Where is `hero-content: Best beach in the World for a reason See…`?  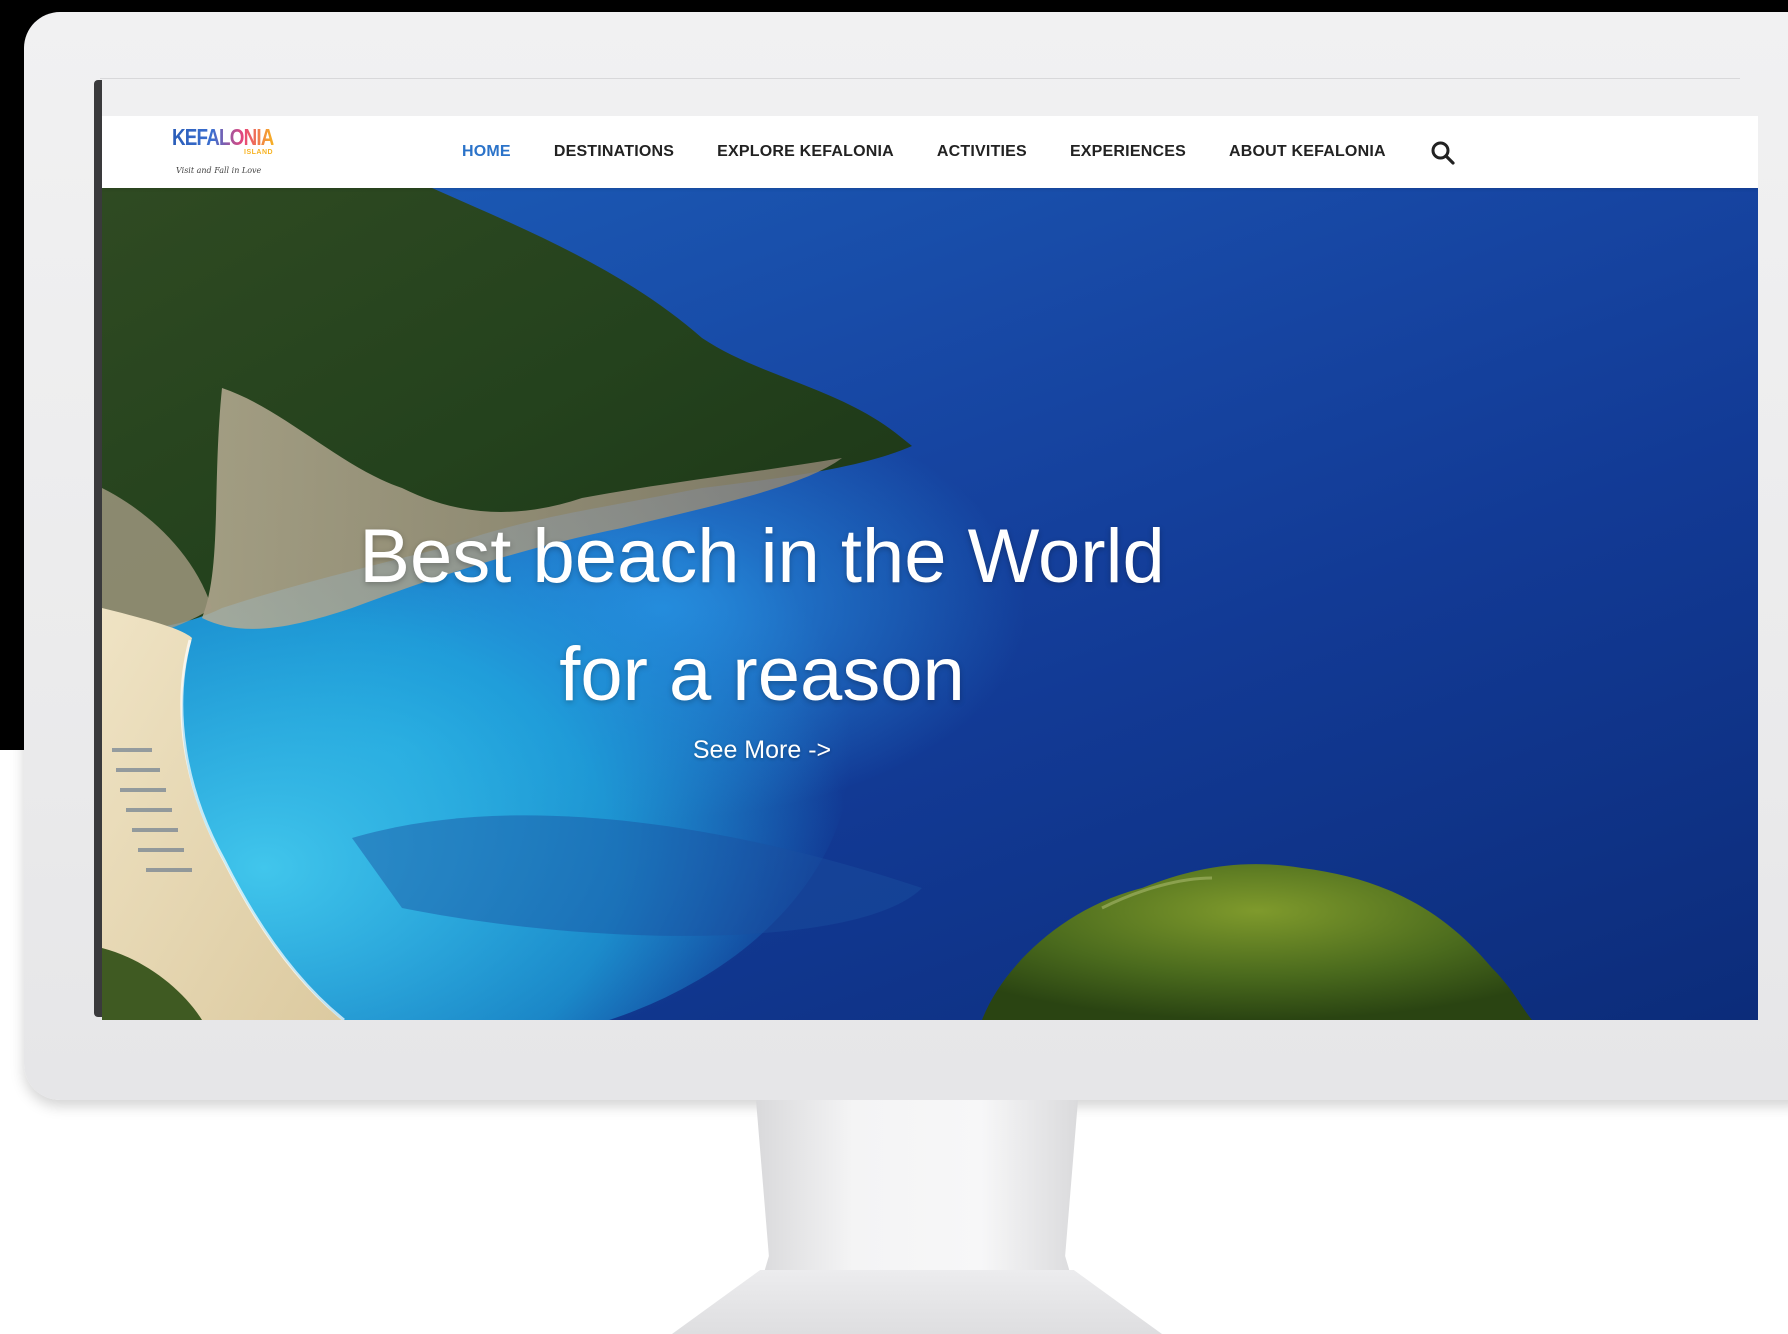 hero-content: Best beach in the World for a reason See… is located at coordinates (762, 631).